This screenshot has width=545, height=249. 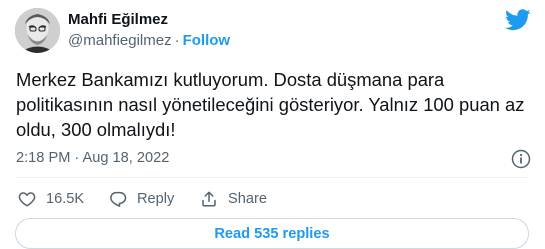 What do you see at coordinates (118, 199) in the screenshot?
I see `reply-bubble-icon` at bounding box center [118, 199].